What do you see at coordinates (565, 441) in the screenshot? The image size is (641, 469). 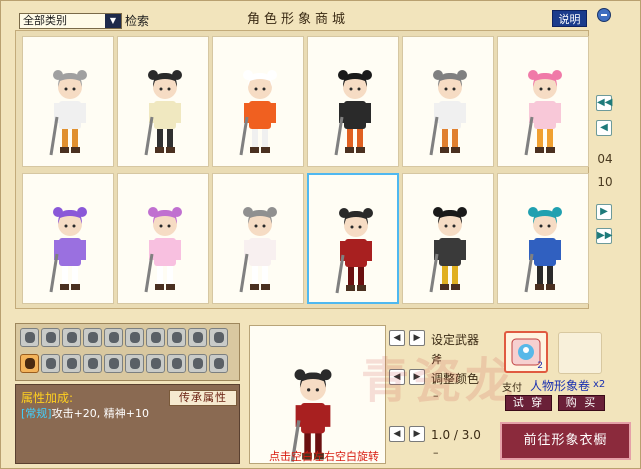 I see `go-to-wardrobe-button: 前往形象衣橱` at bounding box center [565, 441].